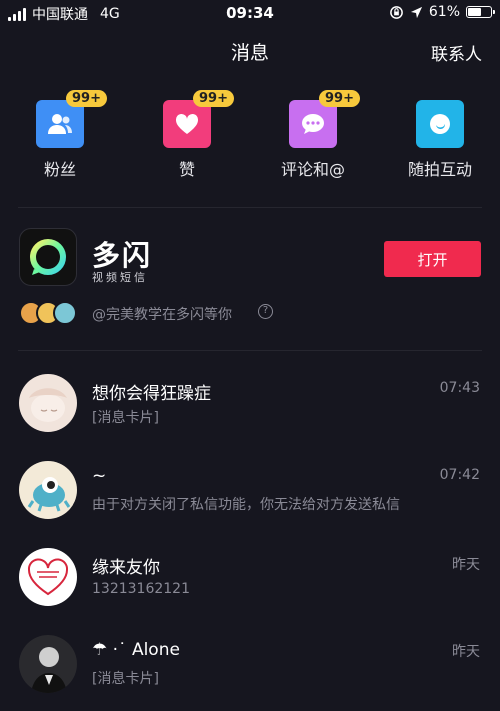  I want to click on list-item: ☂ ·˙ Alone [消息卡片] 昨天, so click(250, 673).